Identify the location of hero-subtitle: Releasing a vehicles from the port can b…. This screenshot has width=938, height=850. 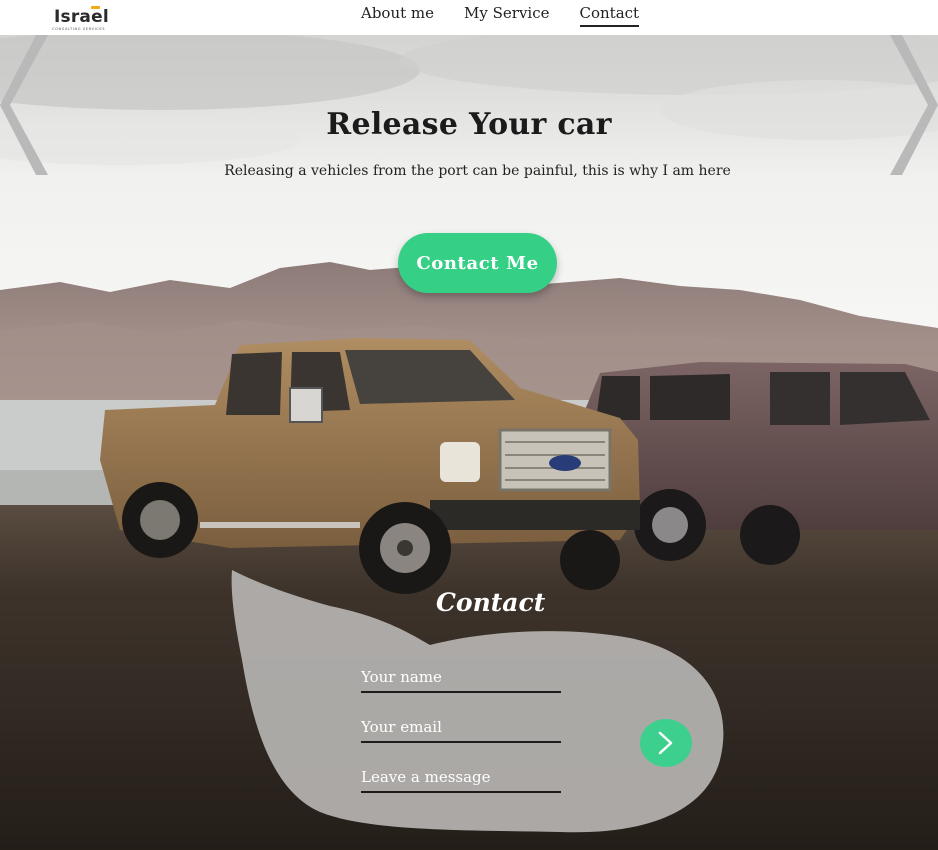
(477, 171).